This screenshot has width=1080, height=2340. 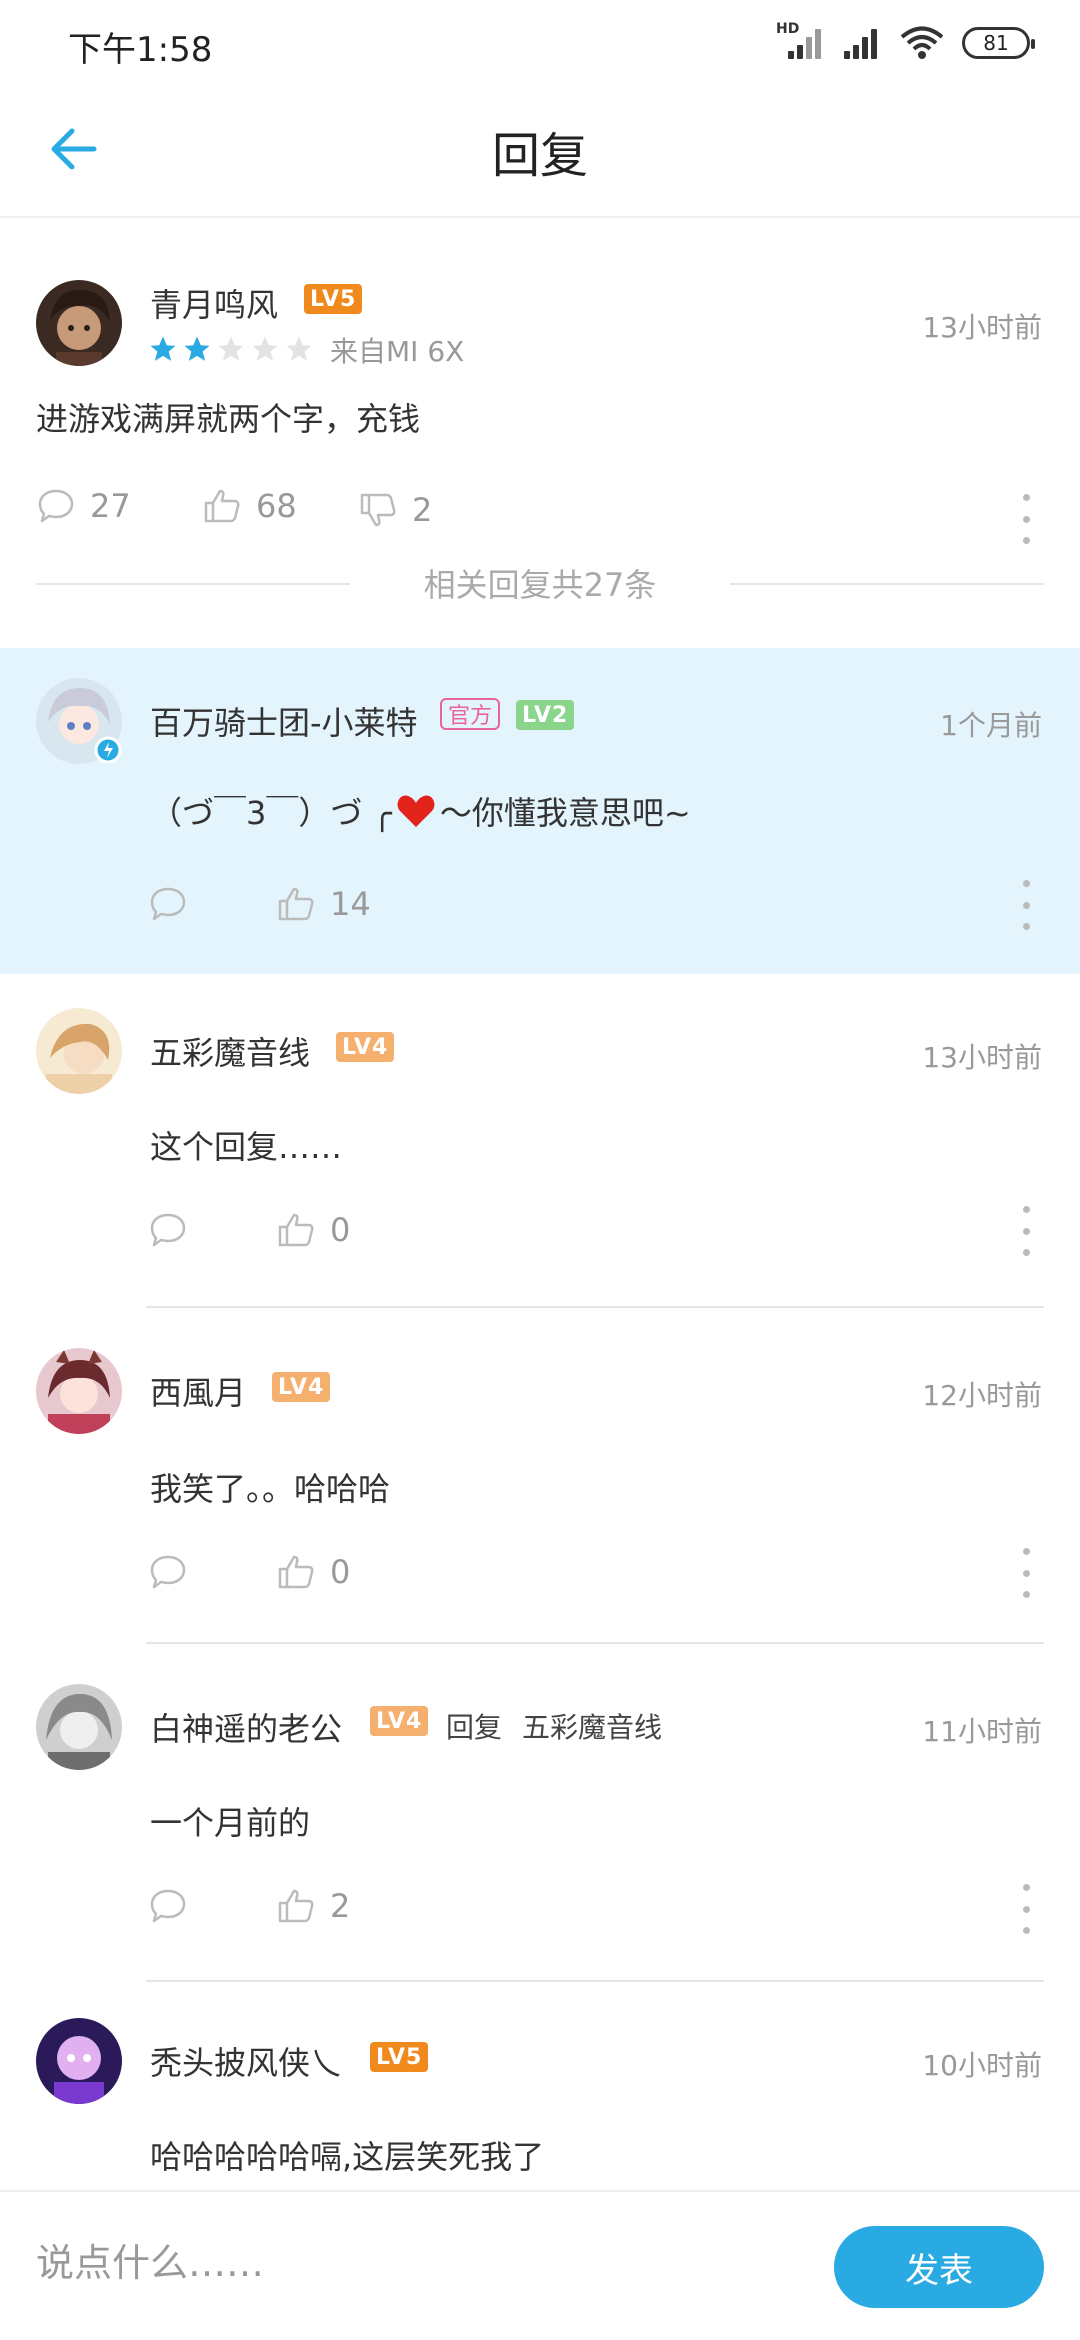 What do you see at coordinates (592, 1726) in the screenshot?
I see `reply-target-username: 五彩魔音线` at bounding box center [592, 1726].